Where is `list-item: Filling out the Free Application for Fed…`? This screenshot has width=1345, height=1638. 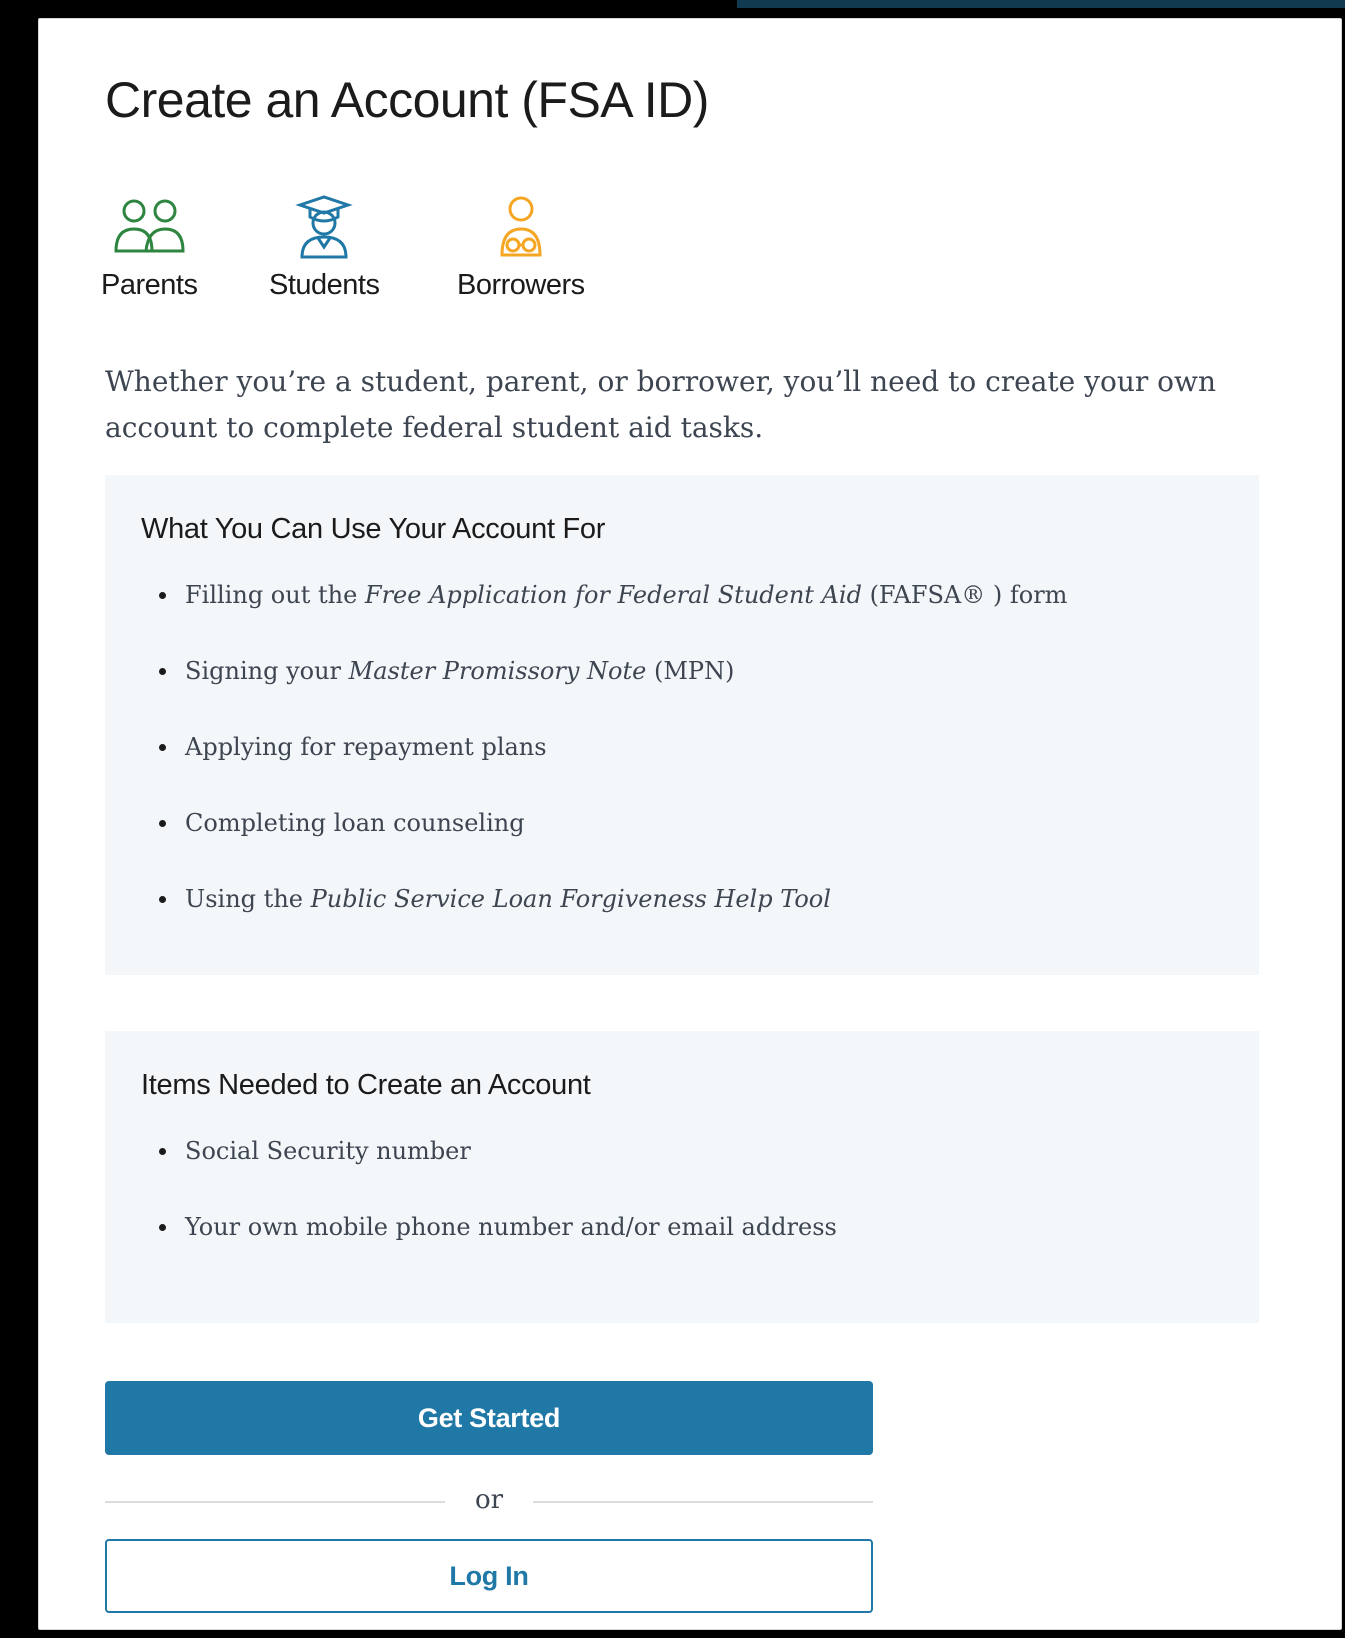
list-item: Filling out the Free Application for Fed… is located at coordinates (613, 619).